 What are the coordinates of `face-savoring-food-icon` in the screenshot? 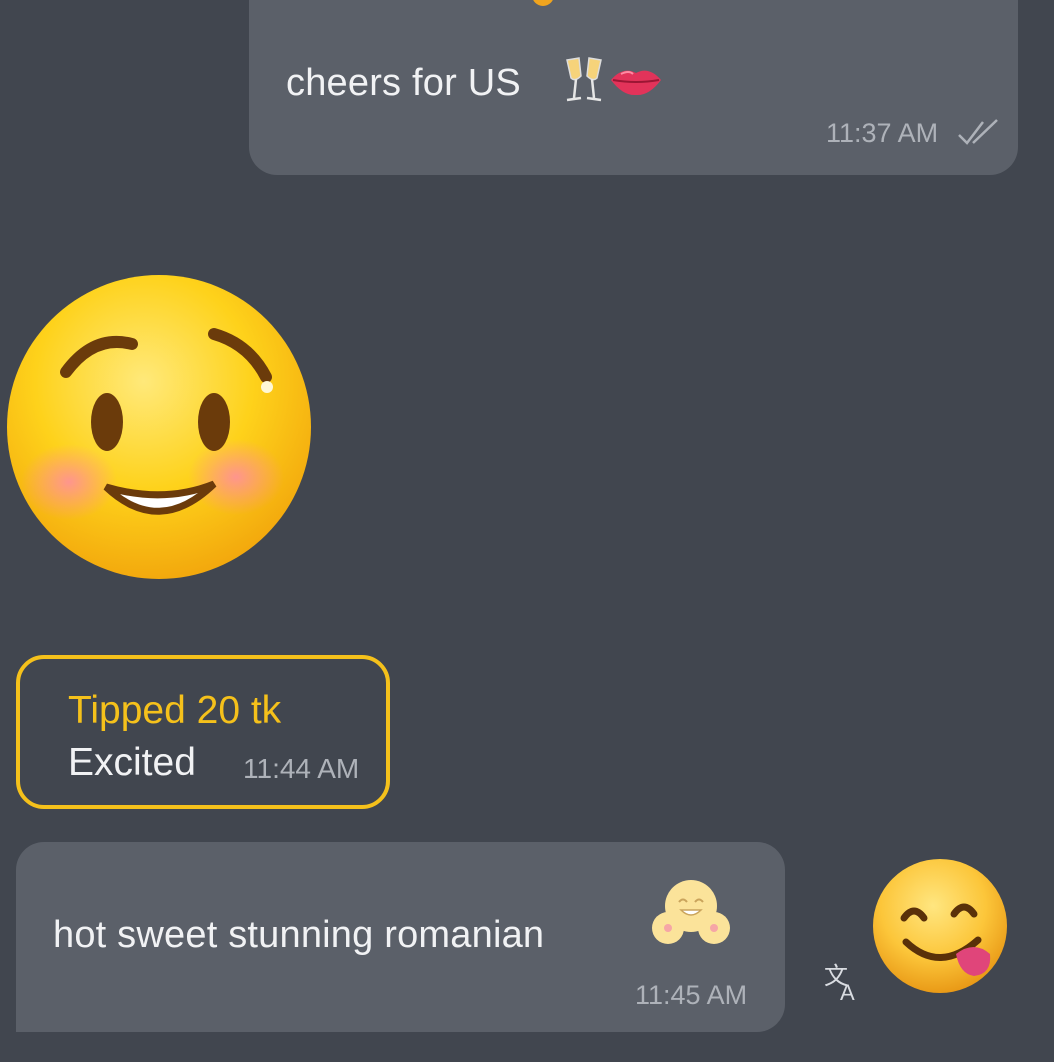 It's located at (940, 926).